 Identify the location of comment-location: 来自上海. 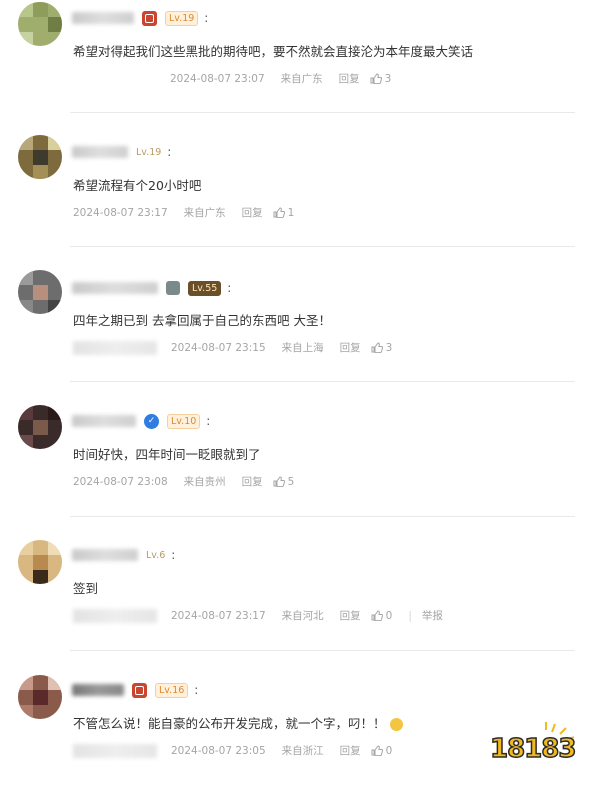
(302, 348).